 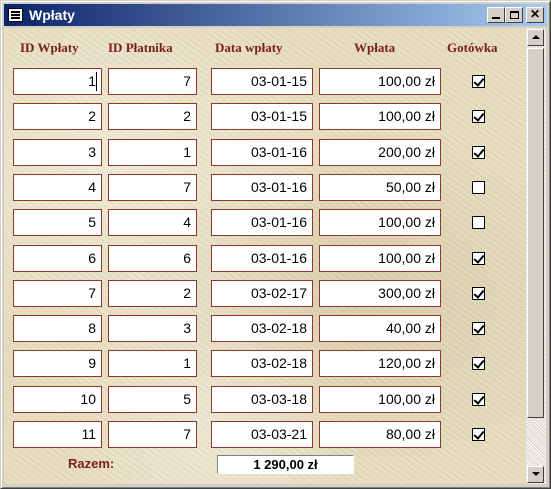 I want to click on scroll-down-button, so click(x=535, y=474).